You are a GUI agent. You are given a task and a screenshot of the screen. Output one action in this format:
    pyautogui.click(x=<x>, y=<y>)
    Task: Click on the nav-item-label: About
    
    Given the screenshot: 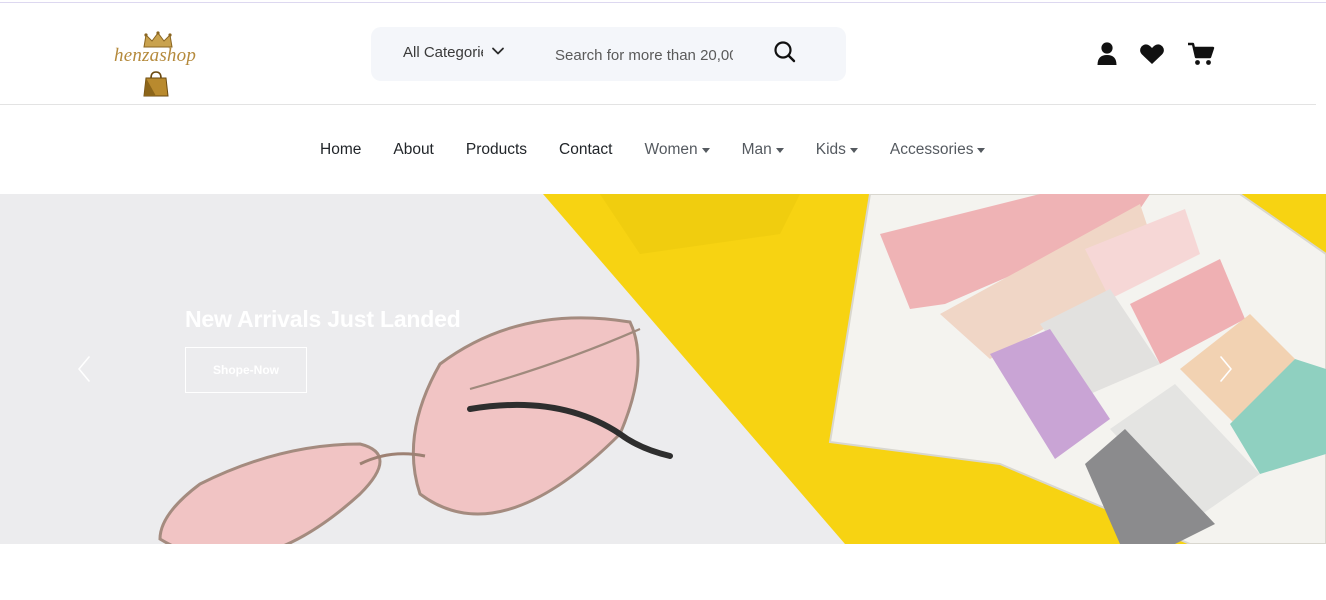 What is the action you would take?
    pyautogui.click(x=413, y=149)
    